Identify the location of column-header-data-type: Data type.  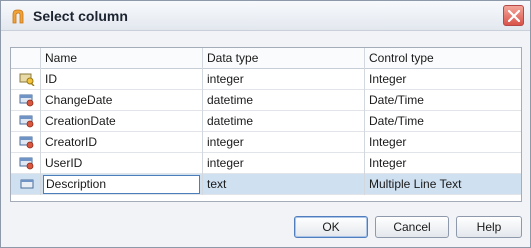
(284, 58).